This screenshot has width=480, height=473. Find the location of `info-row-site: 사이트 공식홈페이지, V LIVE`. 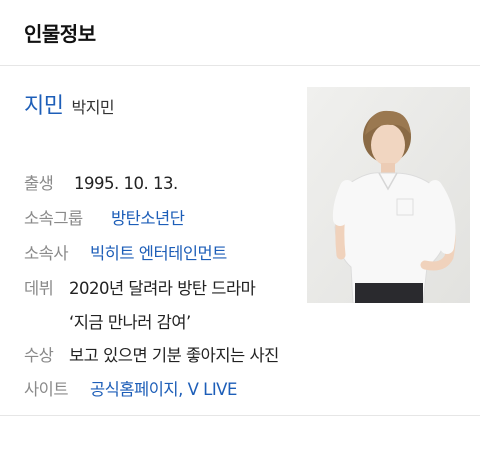

info-row-site: 사이트 공식홈페이지, V LIVE is located at coordinates (130, 388).